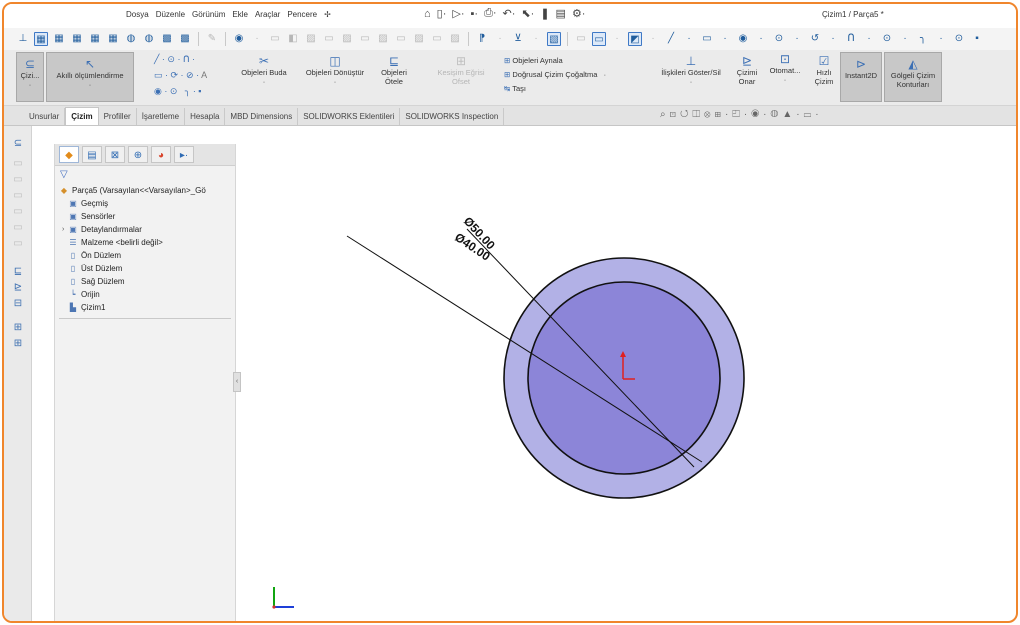 The image size is (1020, 625). I want to click on tab-cizim: Çizim, so click(82, 116).